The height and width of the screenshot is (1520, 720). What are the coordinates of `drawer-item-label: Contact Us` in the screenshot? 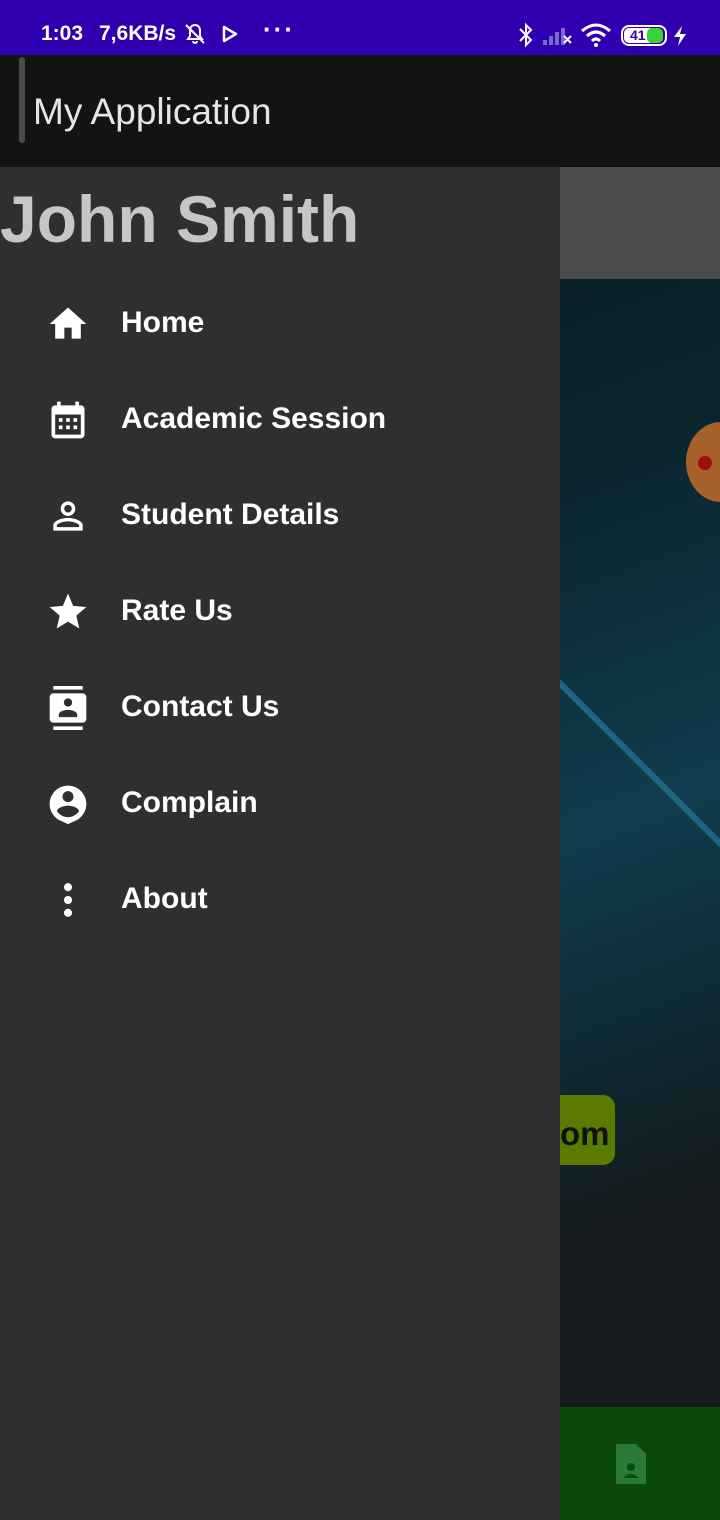 It's located at (200, 706).